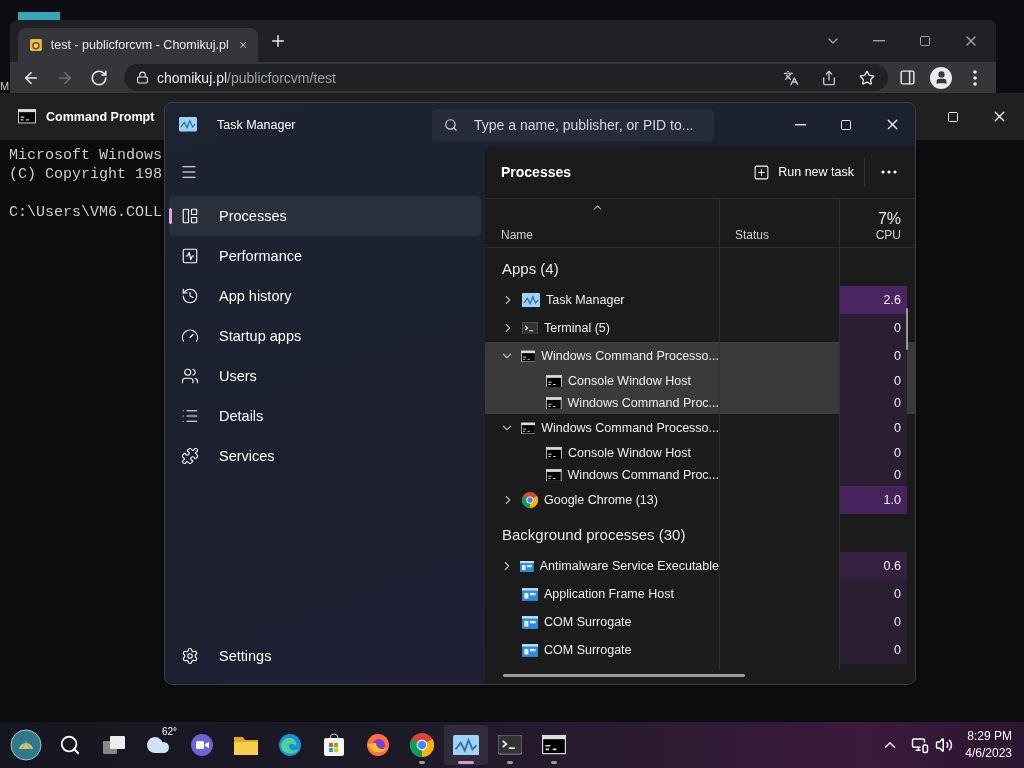 The width and height of the screenshot is (1024, 768). I want to click on cpu-cell: 2.6, so click(873, 300).